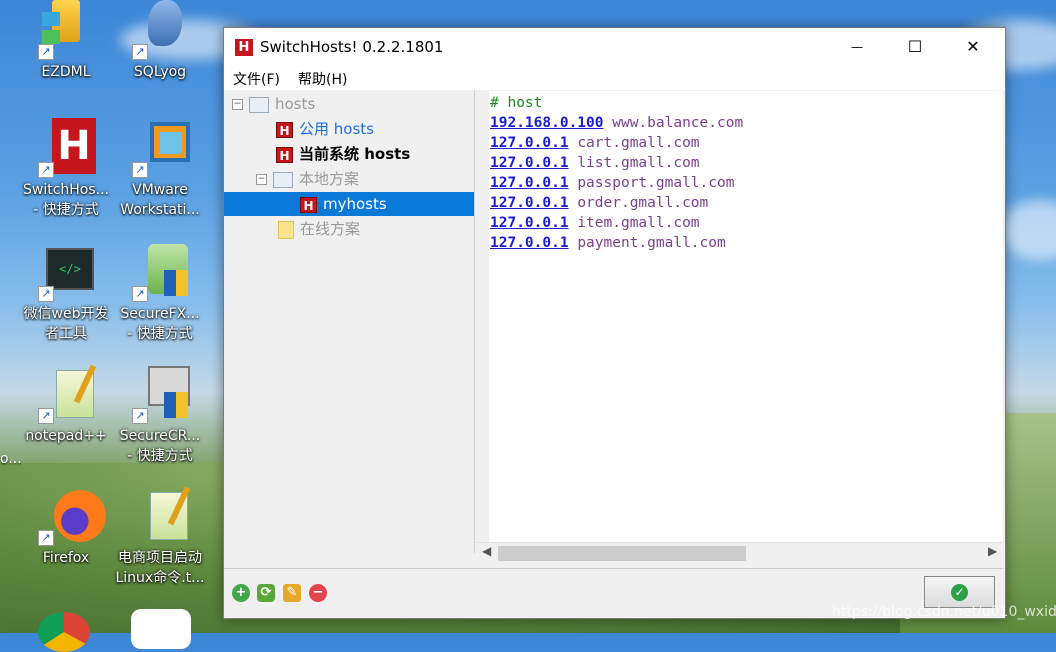  I want to click on desktop-icon-firefox: ↗ Firefox, so click(66, 527).